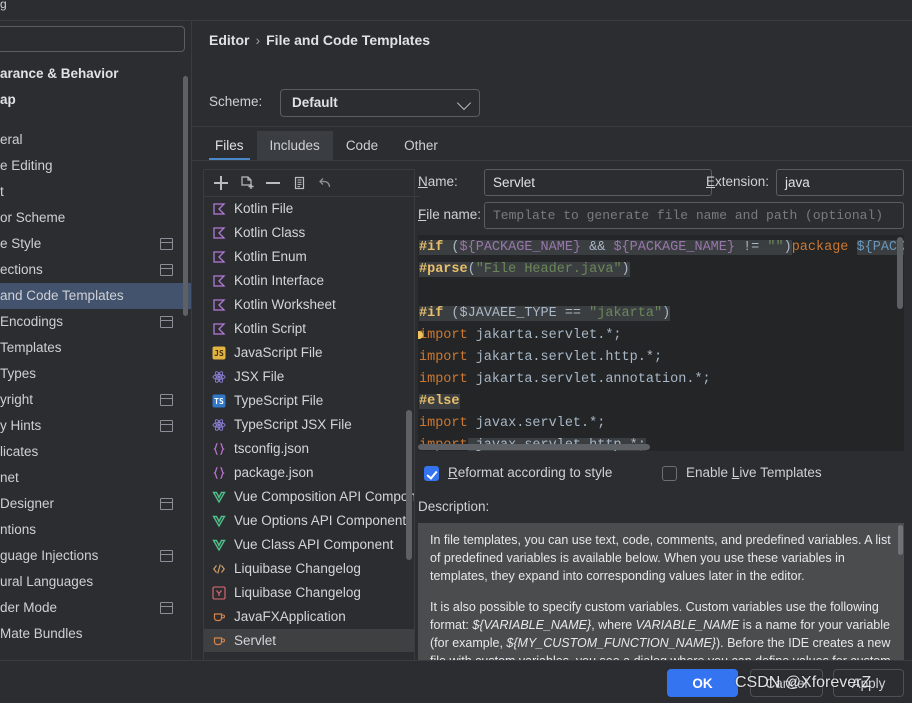 The width and height of the screenshot is (912, 703). Describe the element at coordinates (309, 640) in the screenshot. I see `list-item: Servlet` at that location.